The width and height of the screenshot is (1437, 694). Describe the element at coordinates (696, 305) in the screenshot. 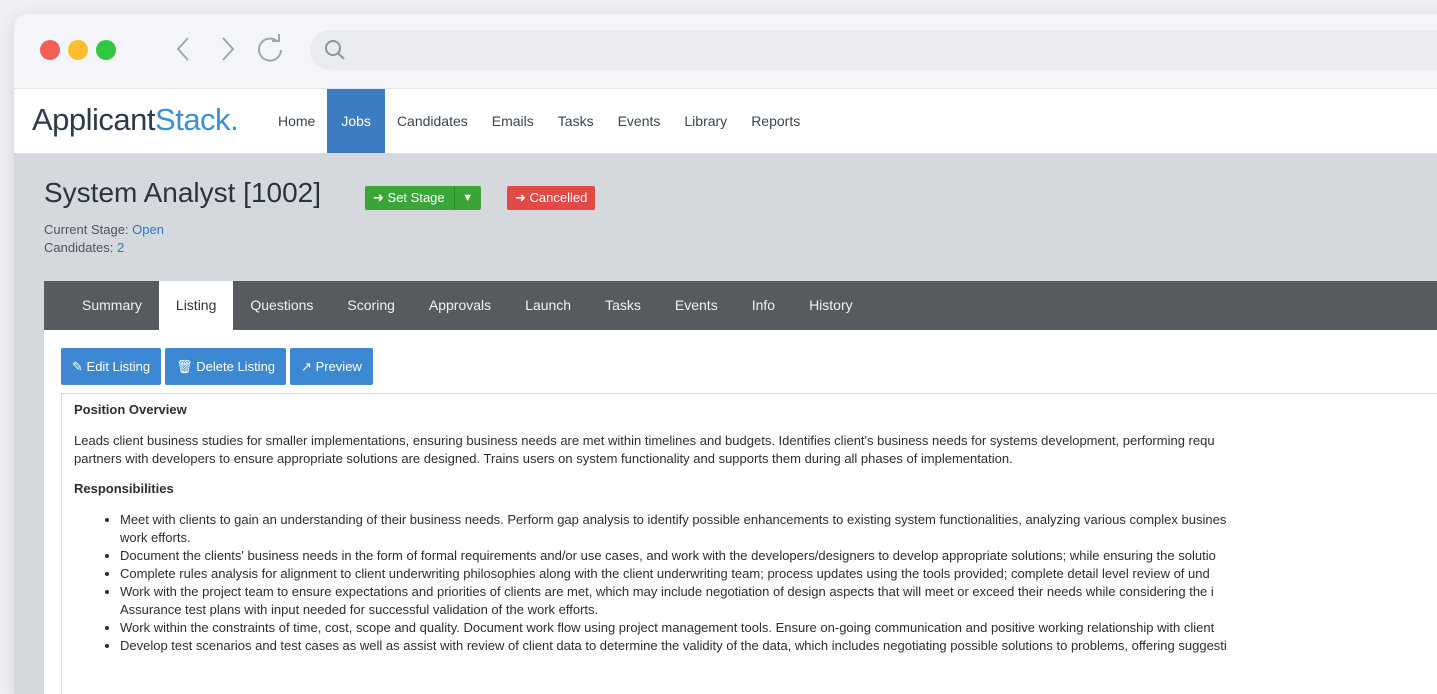

I see `tab-events: Events` at that location.